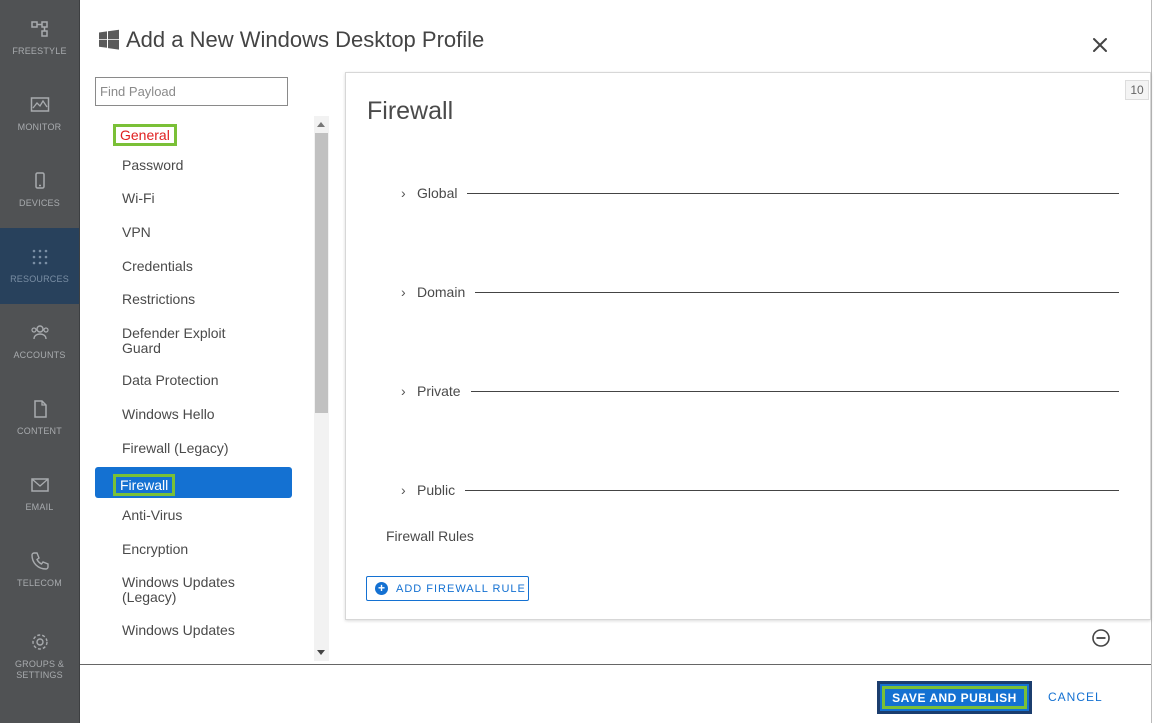 This screenshot has width=1154, height=724. Describe the element at coordinates (39, 279) in the screenshot. I see `nav-label: RESOURCES` at that location.